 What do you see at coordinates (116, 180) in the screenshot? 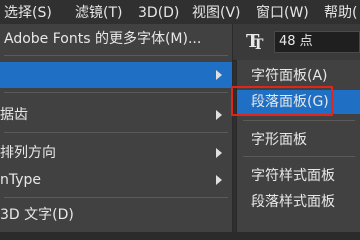
I see `menu-item-opentype: nType` at bounding box center [116, 180].